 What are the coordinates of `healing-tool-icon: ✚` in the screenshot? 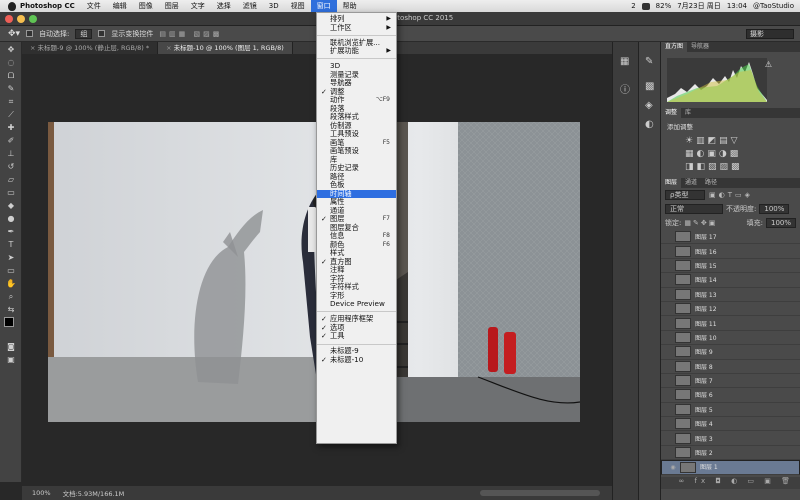 It's located at (11, 127).